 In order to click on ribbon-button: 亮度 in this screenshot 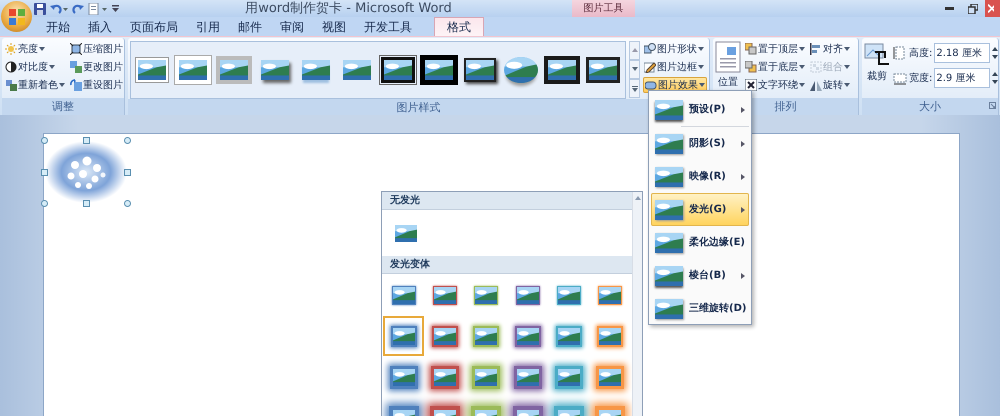, I will do `click(35, 49)`.